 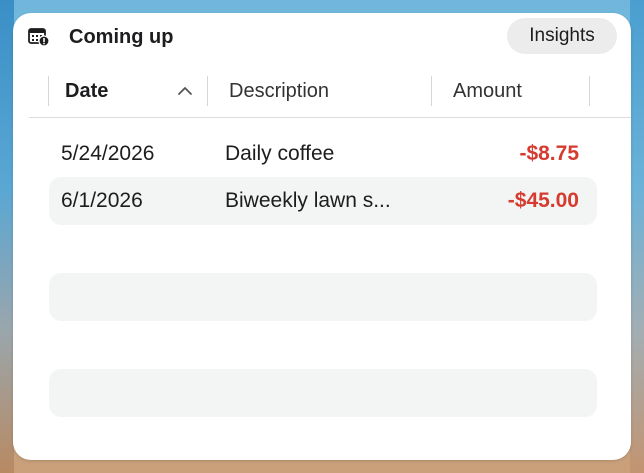 What do you see at coordinates (121, 37) in the screenshot?
I see `widget-title: Coming up` at bounding box center [121, 37].